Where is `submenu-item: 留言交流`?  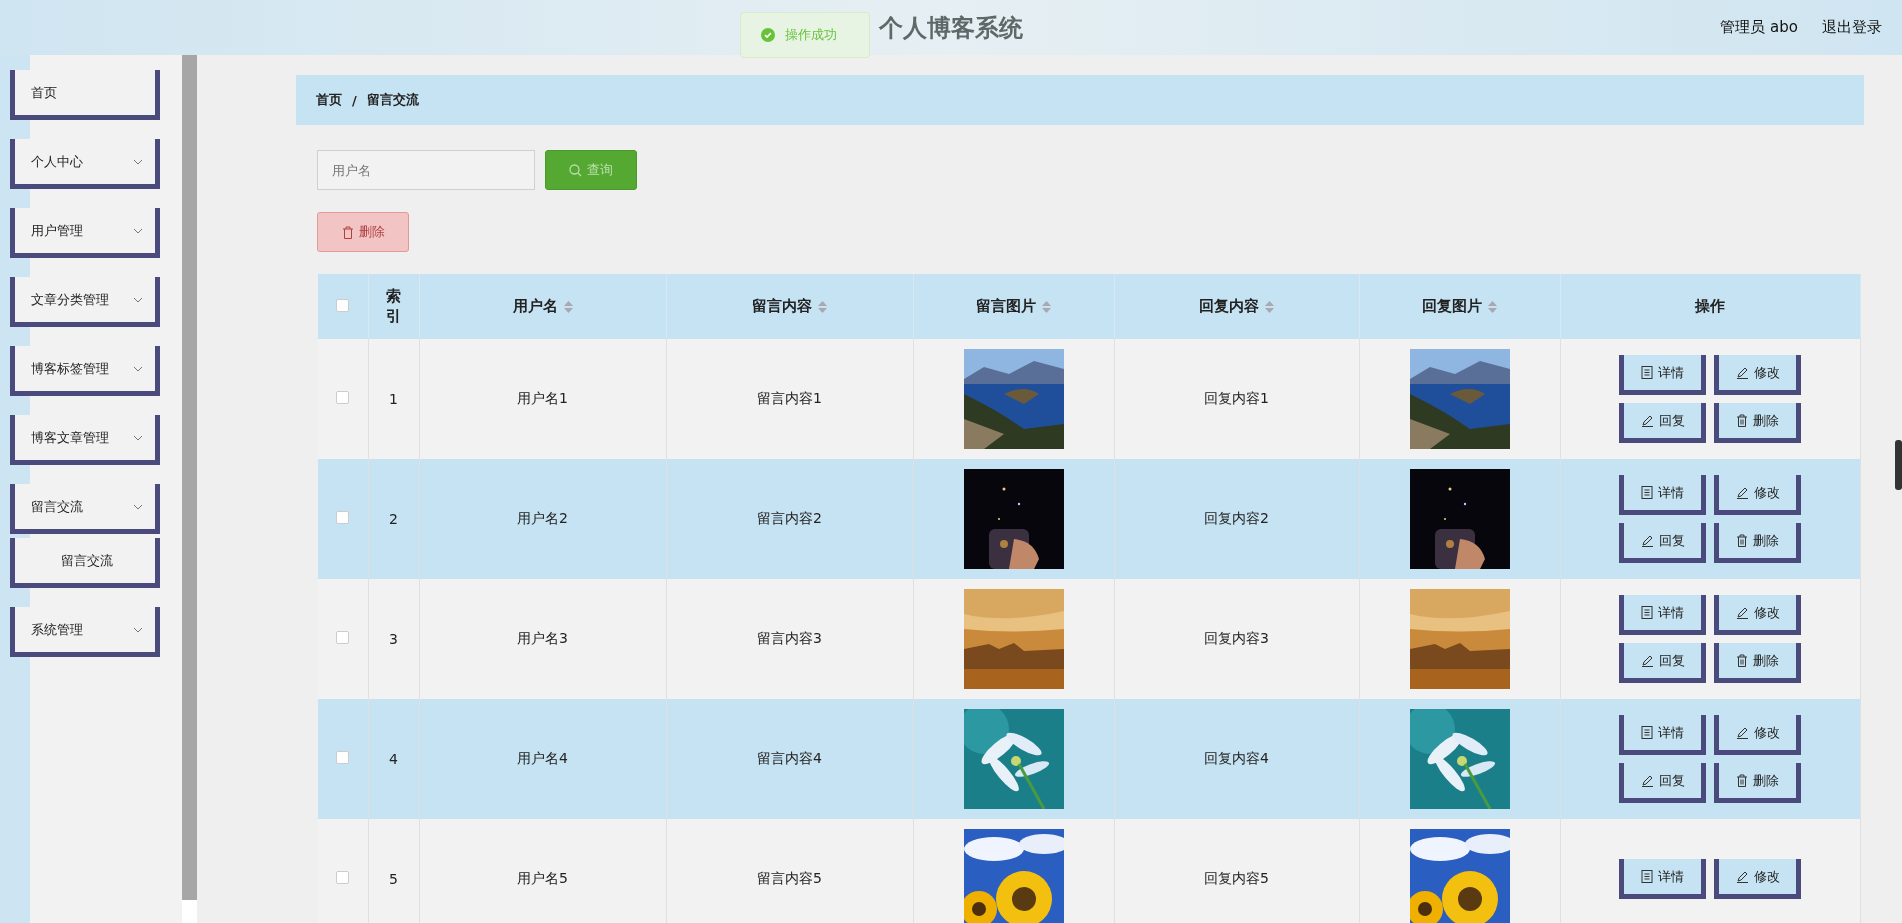 submenu-item: 留言交流 is located at coordinates (85, 563).